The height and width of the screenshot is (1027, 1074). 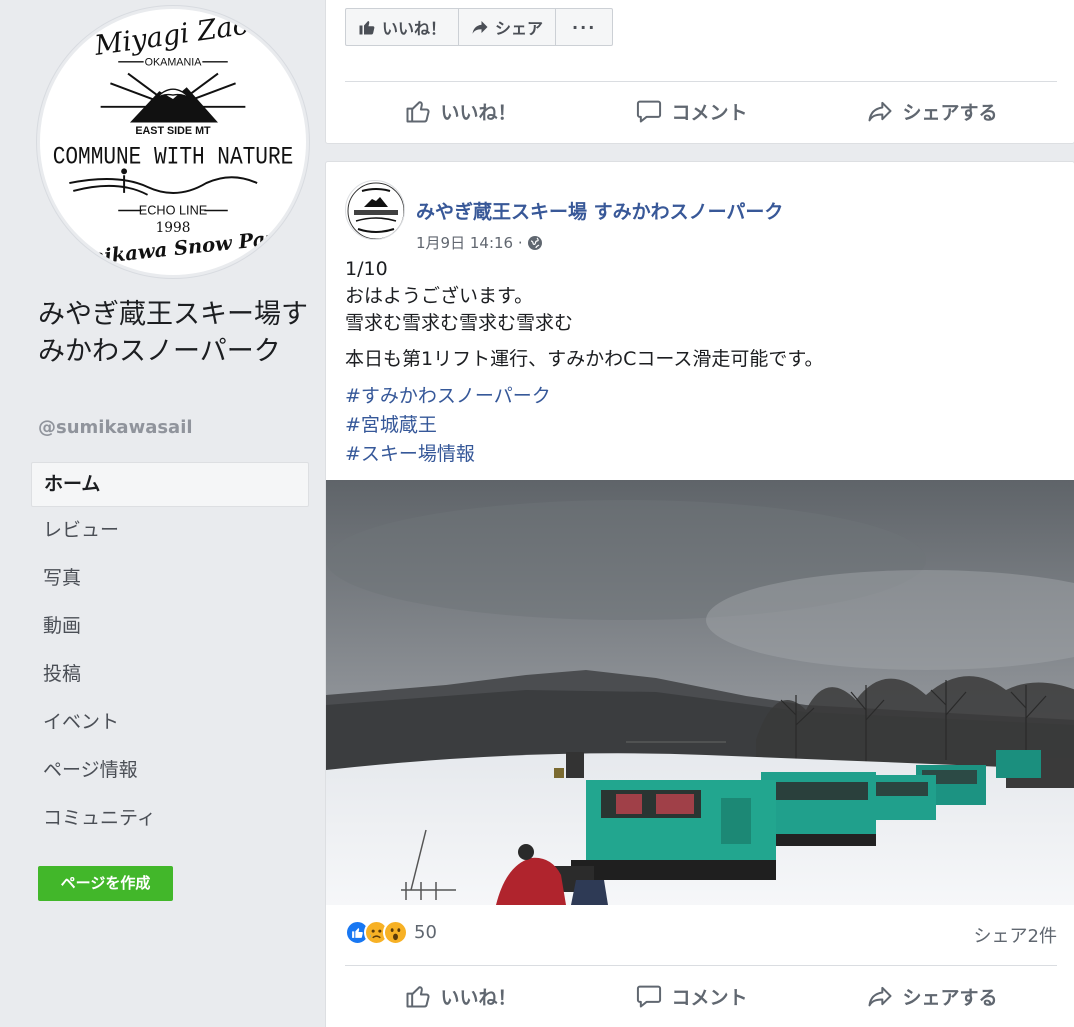 What do you see at coordinates (366, 269) in the screenshot?
I see `post-line: 1/10` at bounding box center [366, 269].